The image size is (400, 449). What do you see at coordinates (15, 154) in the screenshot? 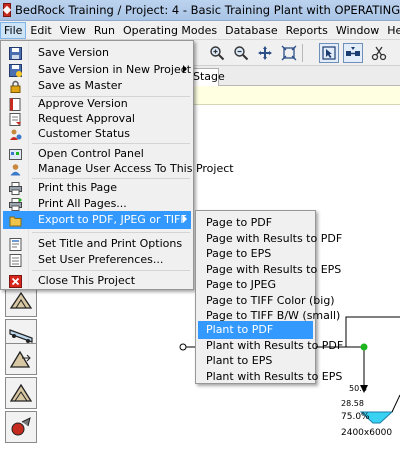
I see `control-panel-icon` at bounding box center [15, 154].